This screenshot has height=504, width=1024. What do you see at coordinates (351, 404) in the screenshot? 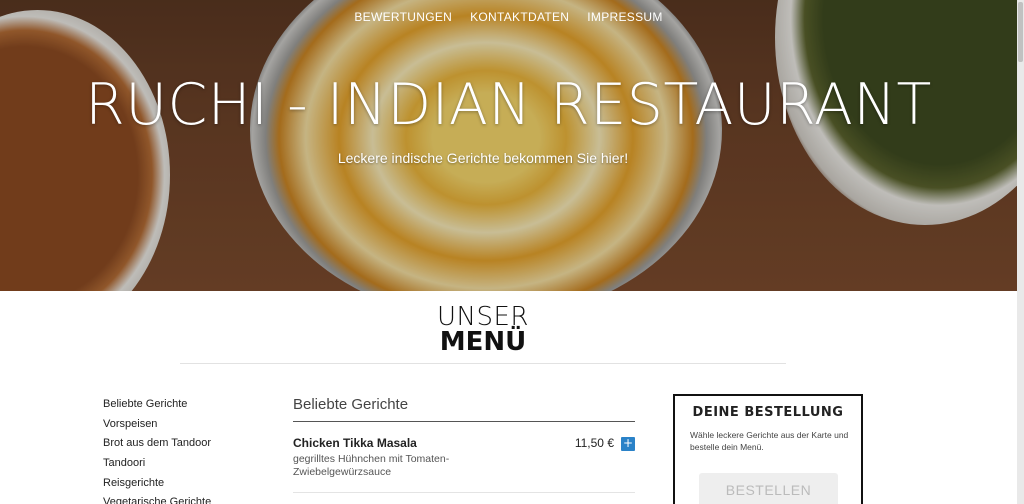
I see `section-title: Beliebte Gerichte` at bounding box center [351, 404].